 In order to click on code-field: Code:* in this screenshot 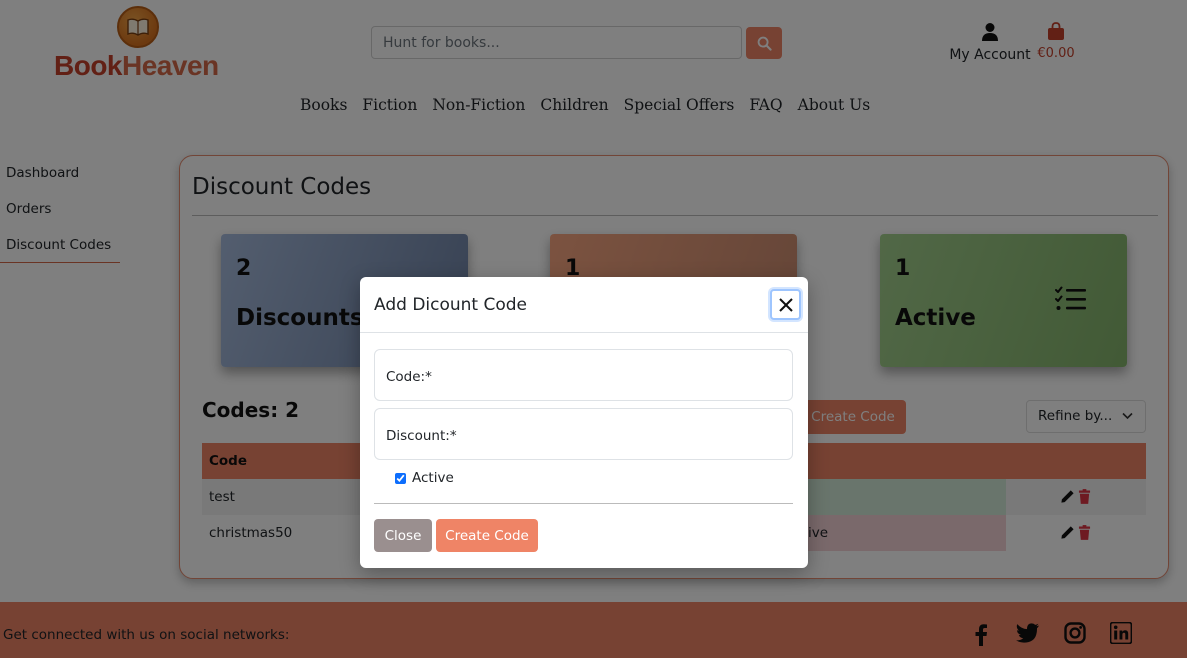, I will do `click(583, 375)`.